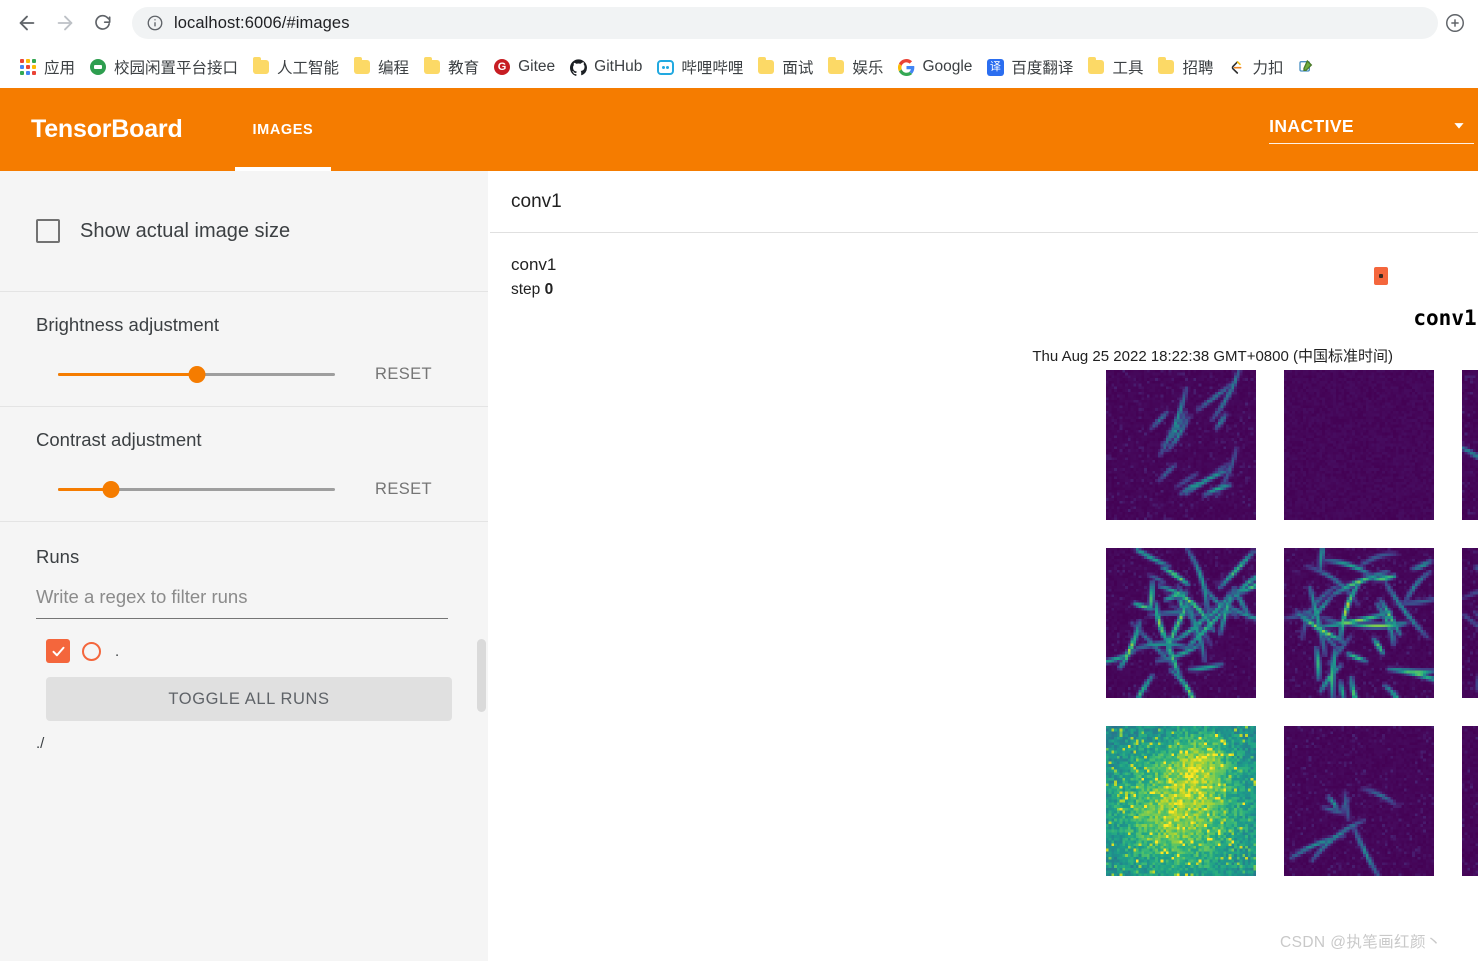  What do you see at coordinates (798, 68) in the screenshot?
I see `bookmark-label: 面试` at bounding box center [798, 68].